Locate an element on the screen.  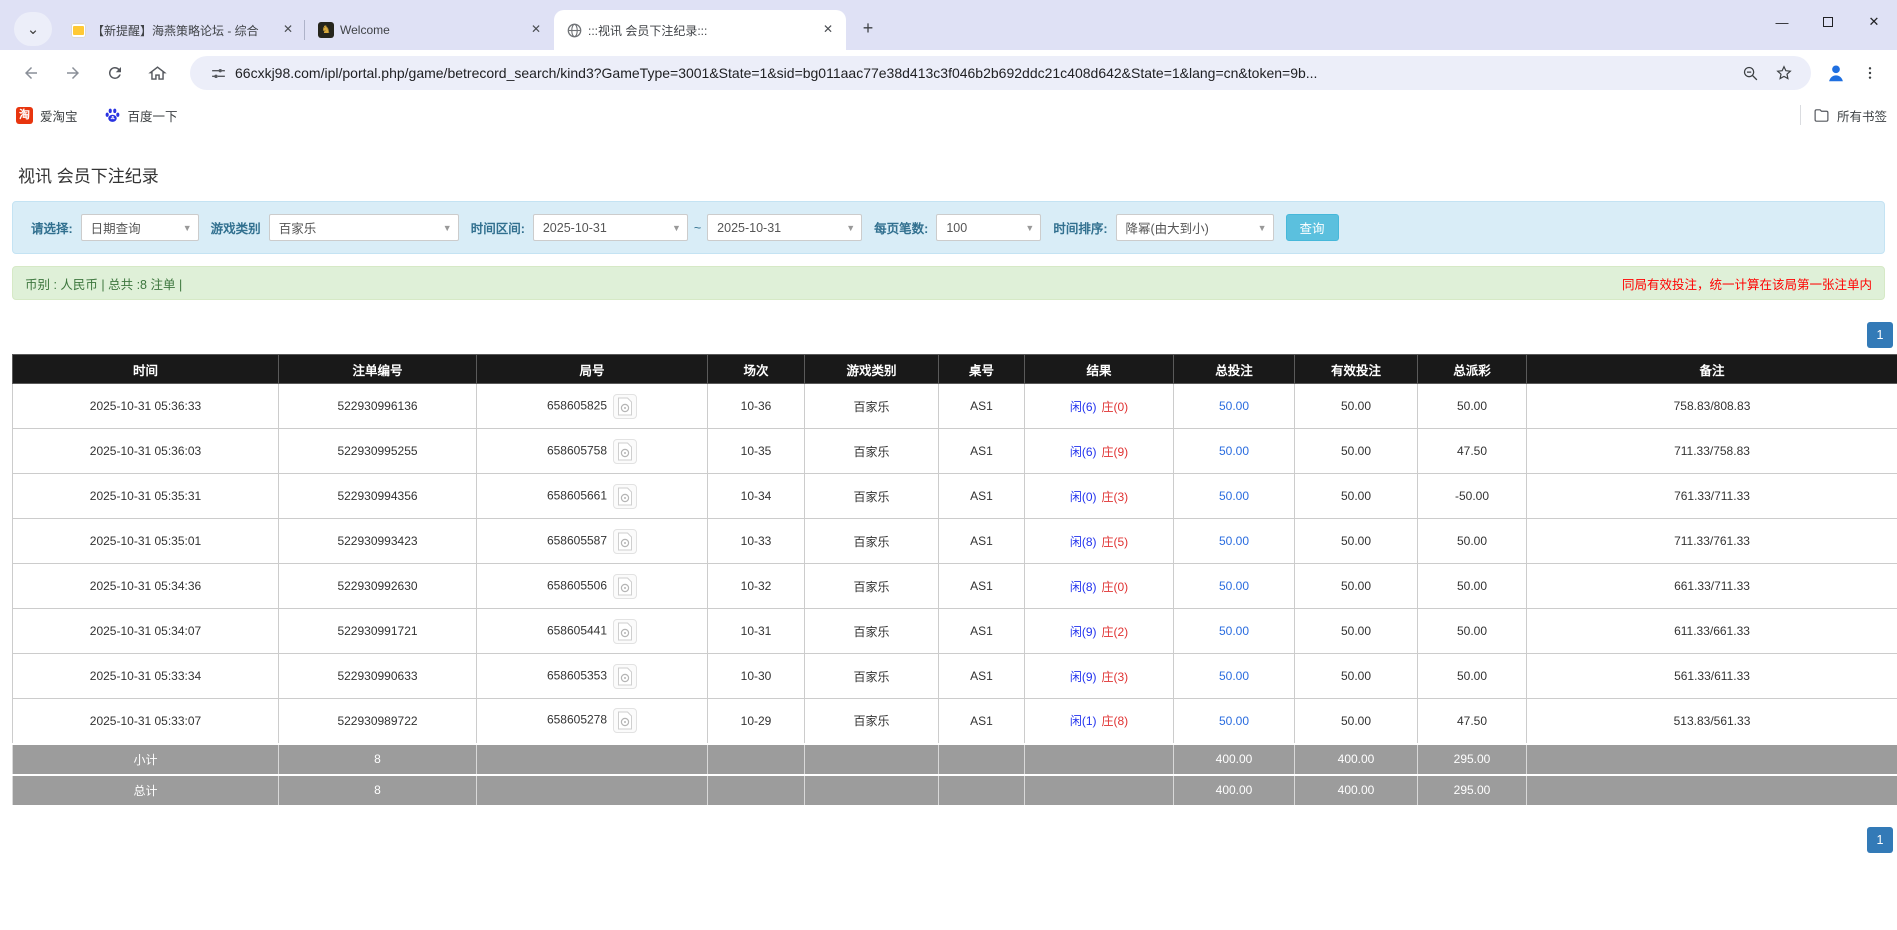
date-to-select: 2025-10-31 ▼ is located at coordinates (785, 227).